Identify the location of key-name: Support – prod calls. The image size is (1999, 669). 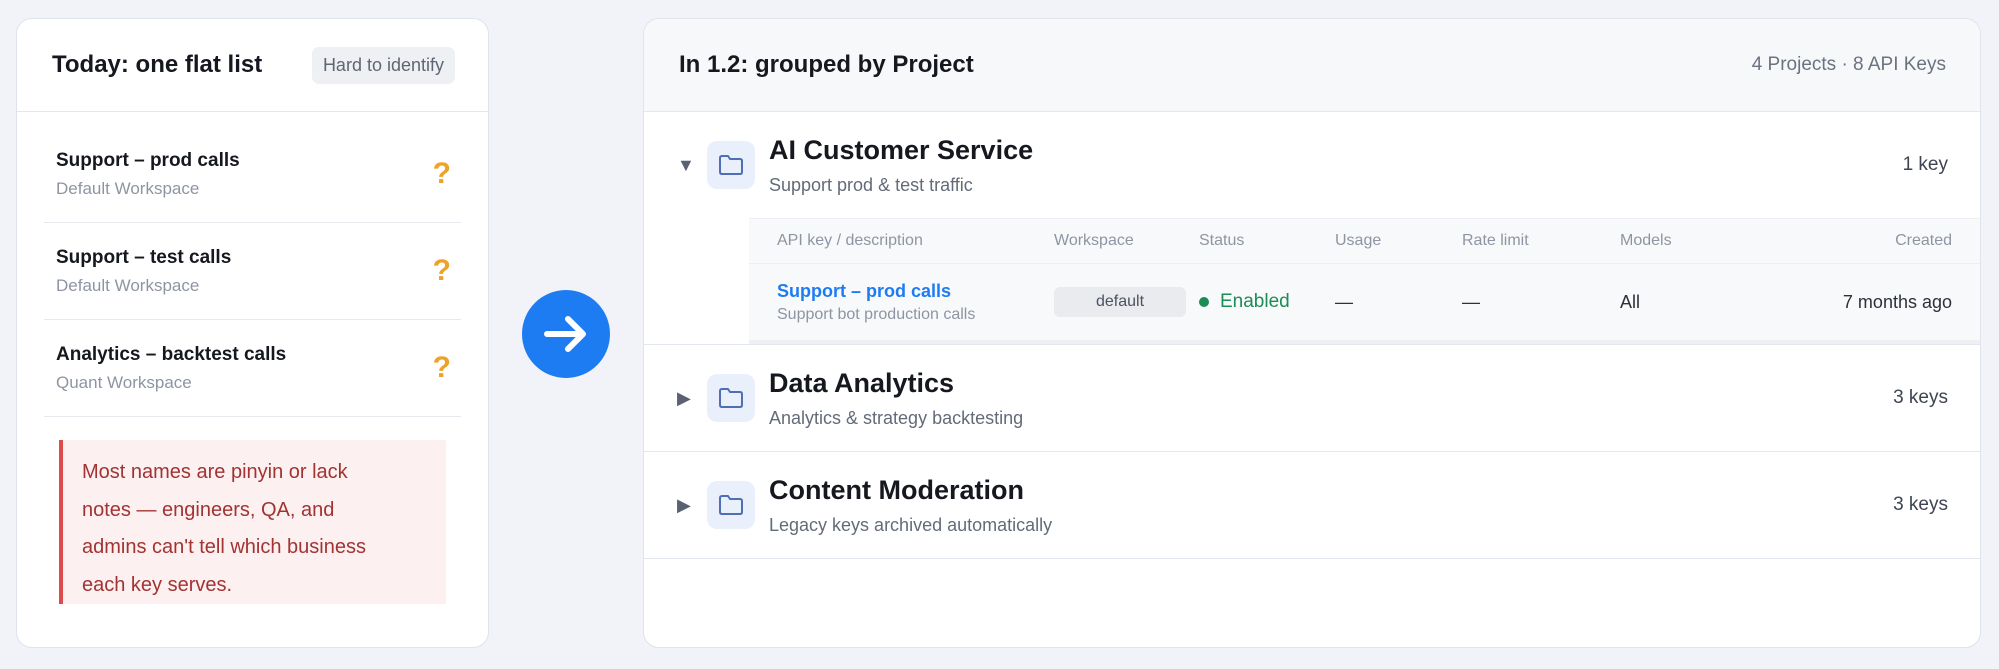
(148, 160).